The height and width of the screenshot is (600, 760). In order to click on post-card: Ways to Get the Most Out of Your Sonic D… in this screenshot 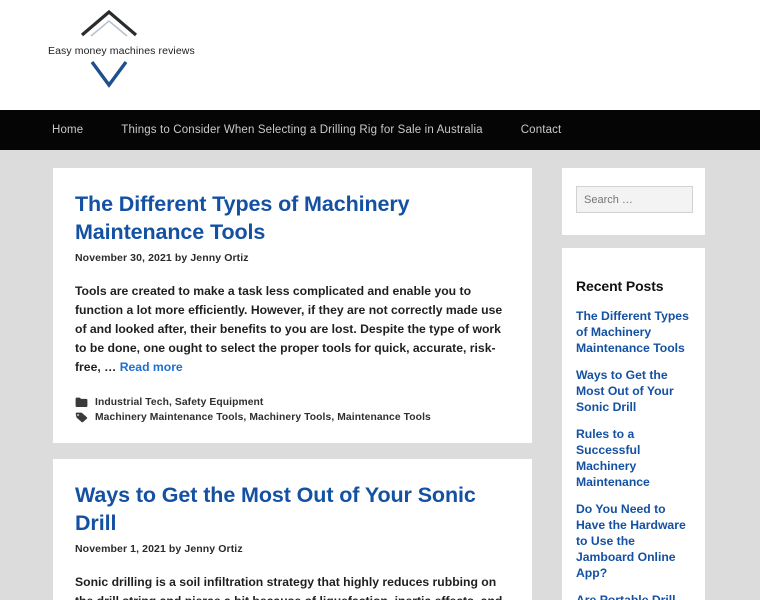, I will do `click(292, 529)`.